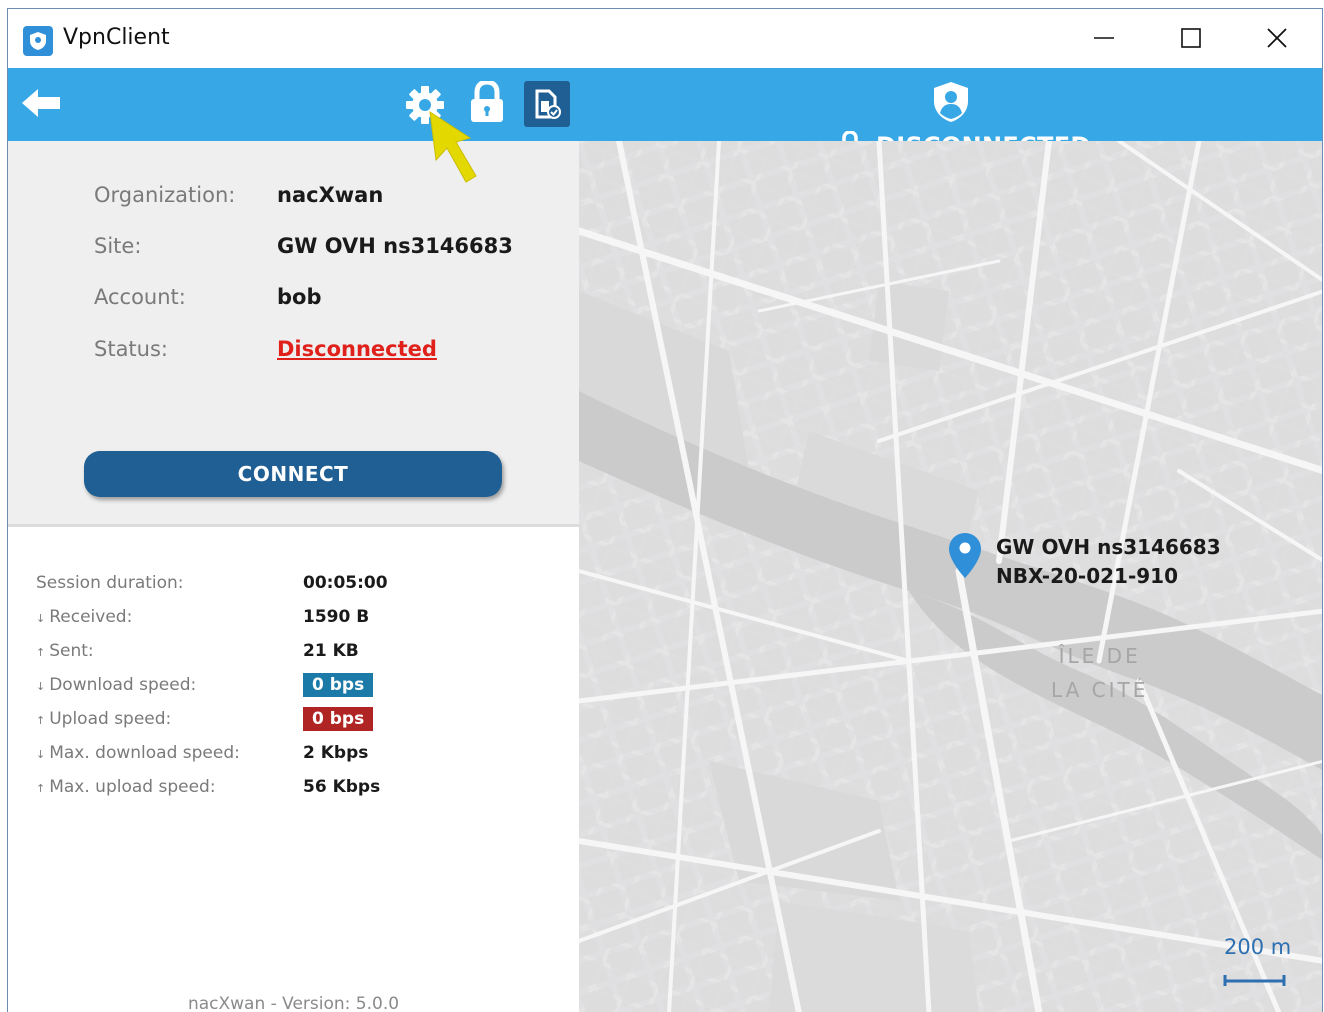 This screenshot has height=1012, width=1324. I want to click on session-duration-label: Session duration:, so click(110, 583).